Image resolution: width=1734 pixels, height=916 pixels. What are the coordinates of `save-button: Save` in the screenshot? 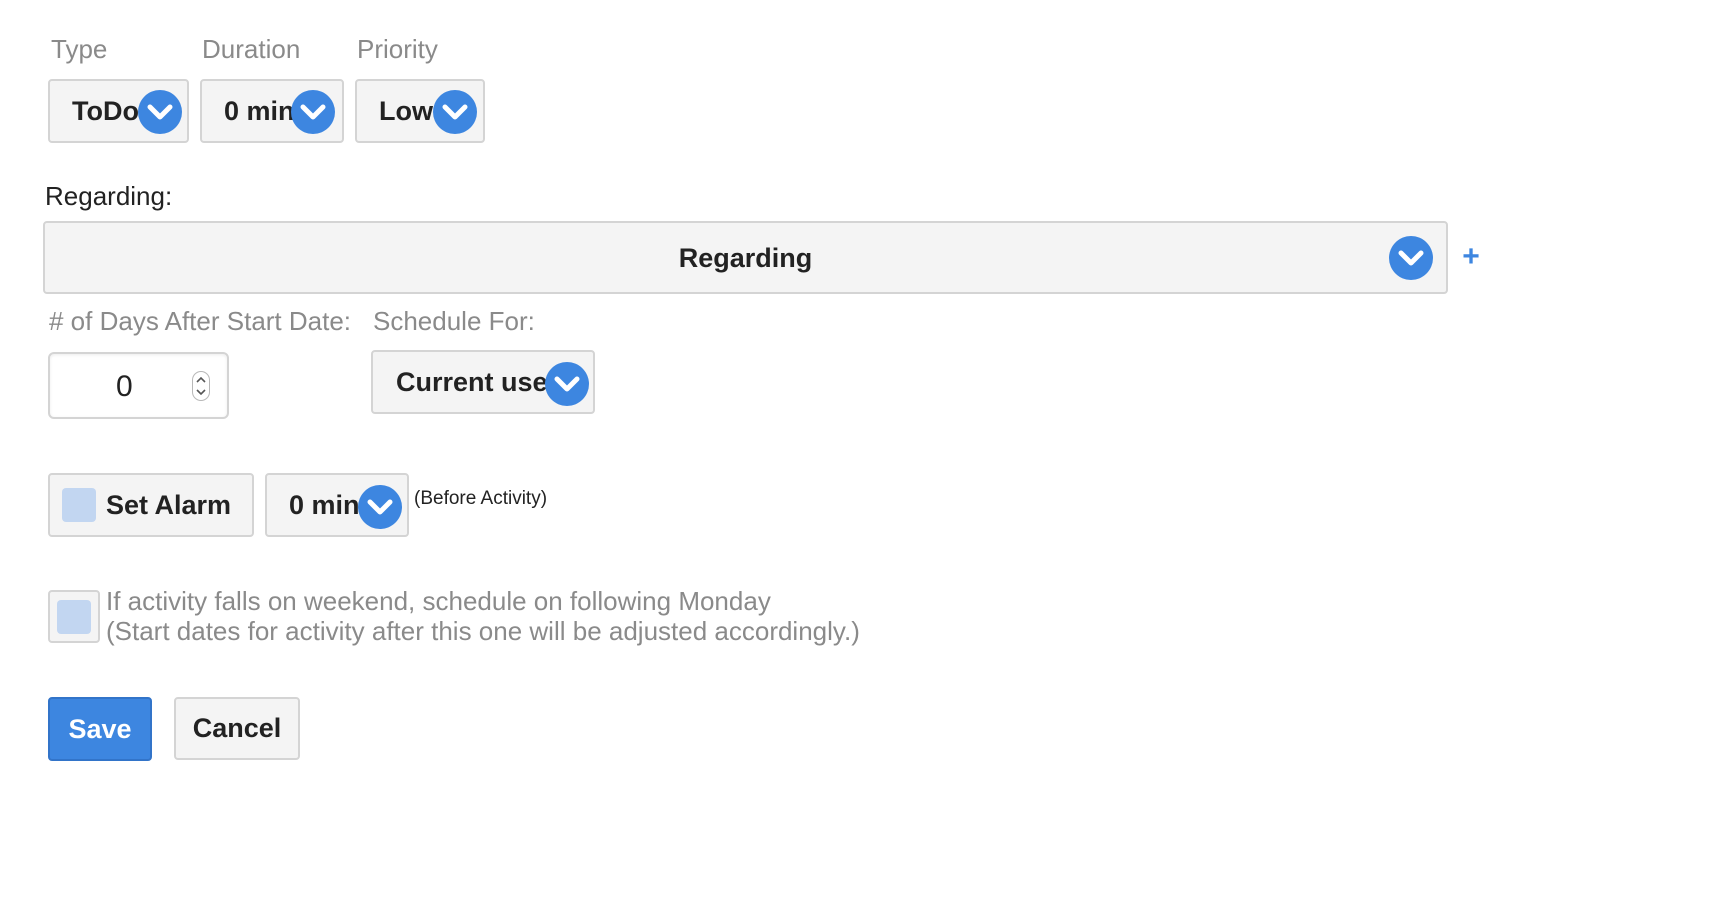 It's located at (100, 729).